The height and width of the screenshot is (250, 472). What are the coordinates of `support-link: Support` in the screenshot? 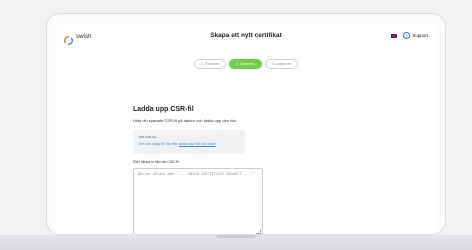 It's located at (420, 35).